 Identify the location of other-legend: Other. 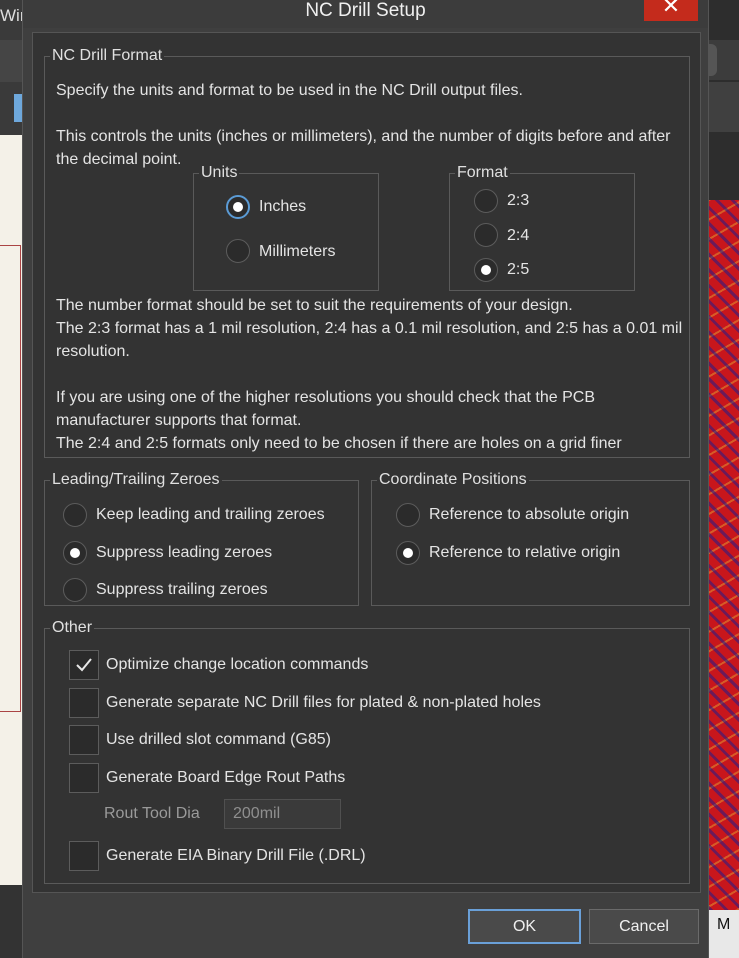
(72, 627).